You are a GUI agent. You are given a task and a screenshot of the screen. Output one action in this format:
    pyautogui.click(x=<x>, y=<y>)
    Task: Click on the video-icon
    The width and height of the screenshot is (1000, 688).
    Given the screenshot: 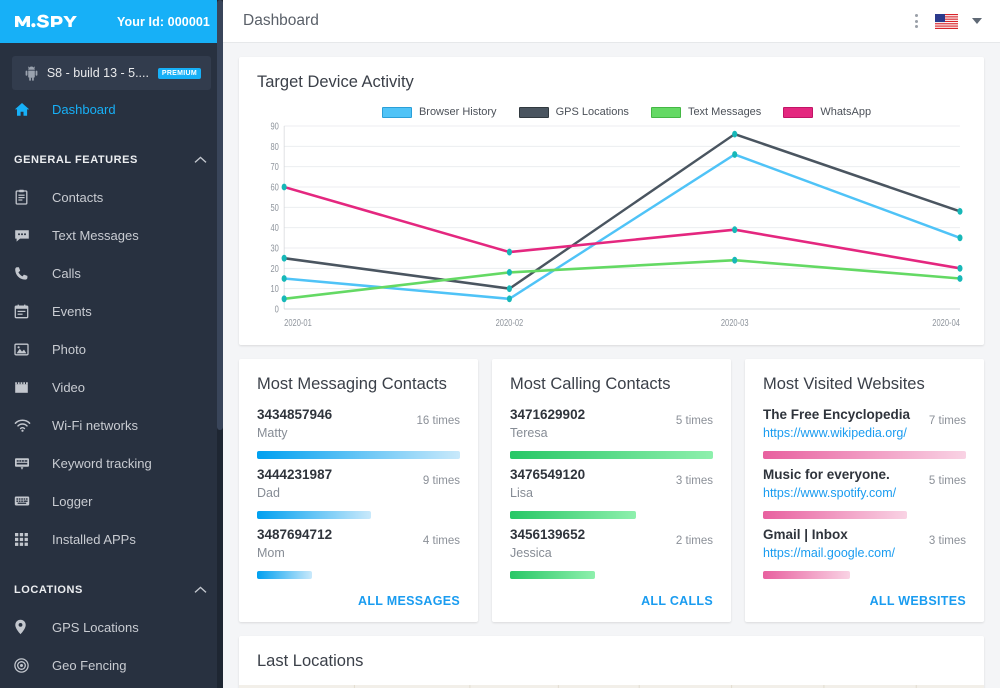 What is the action you would take?
    pyautogui.click(x=27, y=387)
    